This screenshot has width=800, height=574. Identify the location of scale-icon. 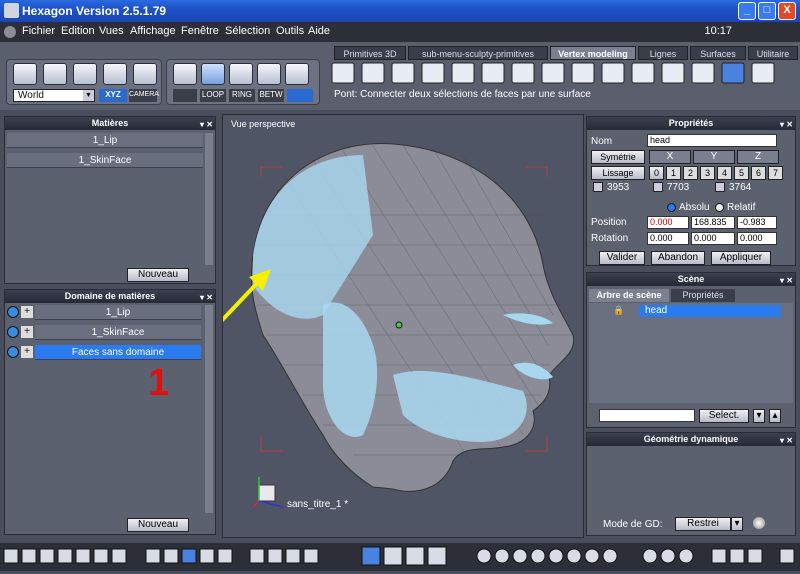
(85, 74).